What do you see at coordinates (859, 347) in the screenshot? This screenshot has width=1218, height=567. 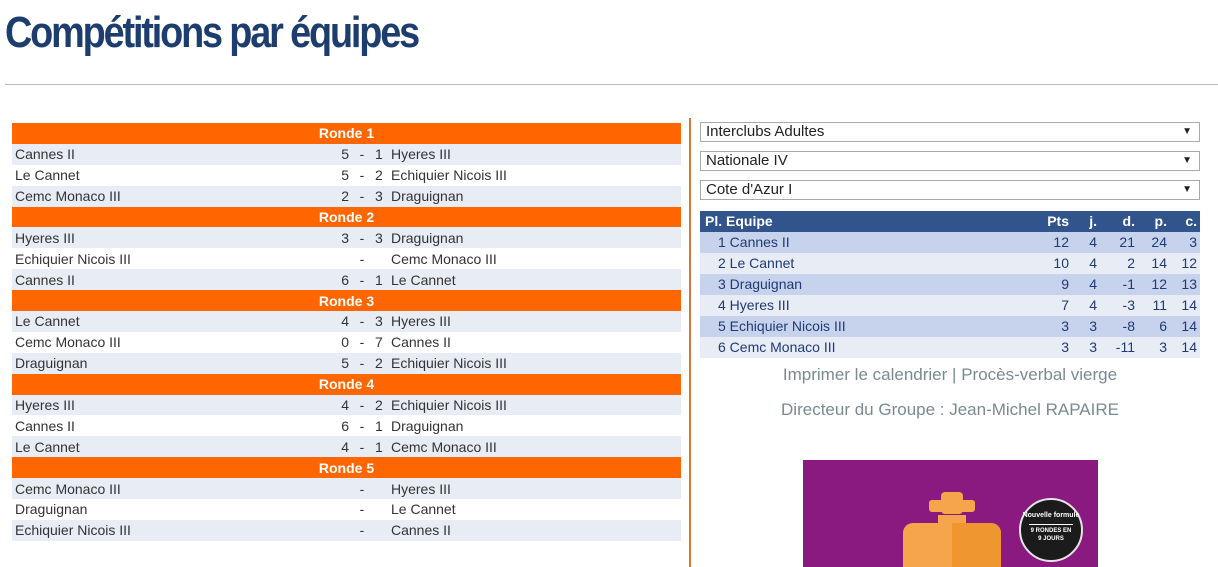 I see `standings-team: 6 Cemc Monaco III` at bounding box center [859, 347].